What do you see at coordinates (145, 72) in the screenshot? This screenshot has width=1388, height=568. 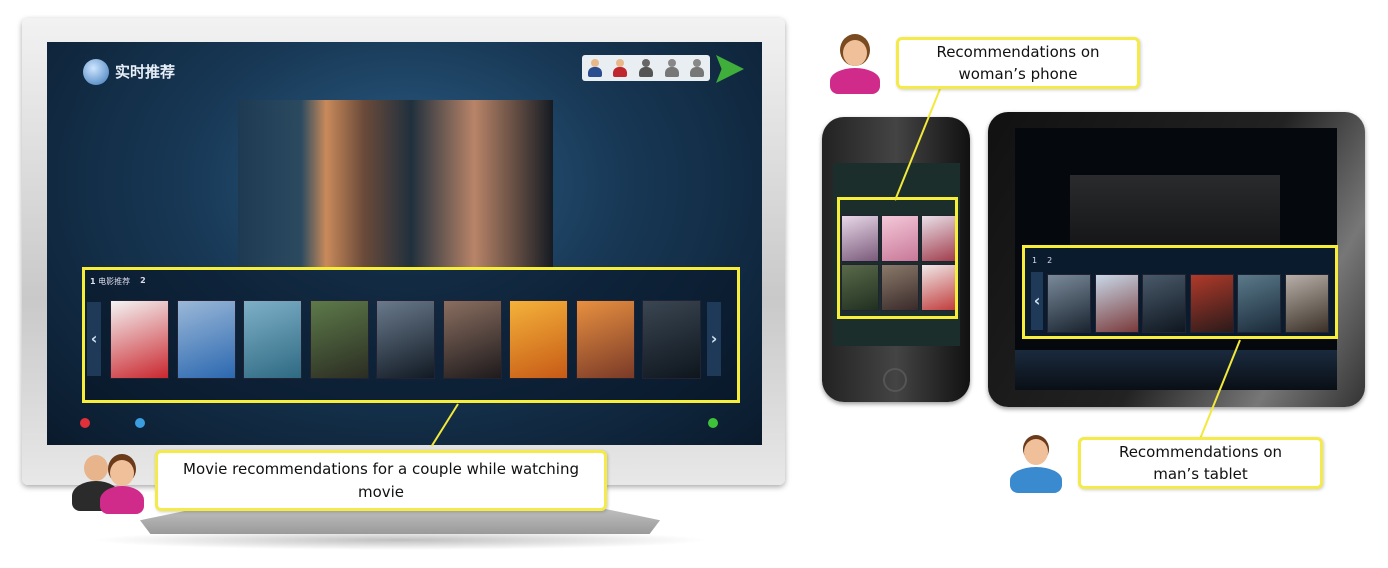 I see `tv-app-title: 实时推荐` at bounding box center [145, 72].